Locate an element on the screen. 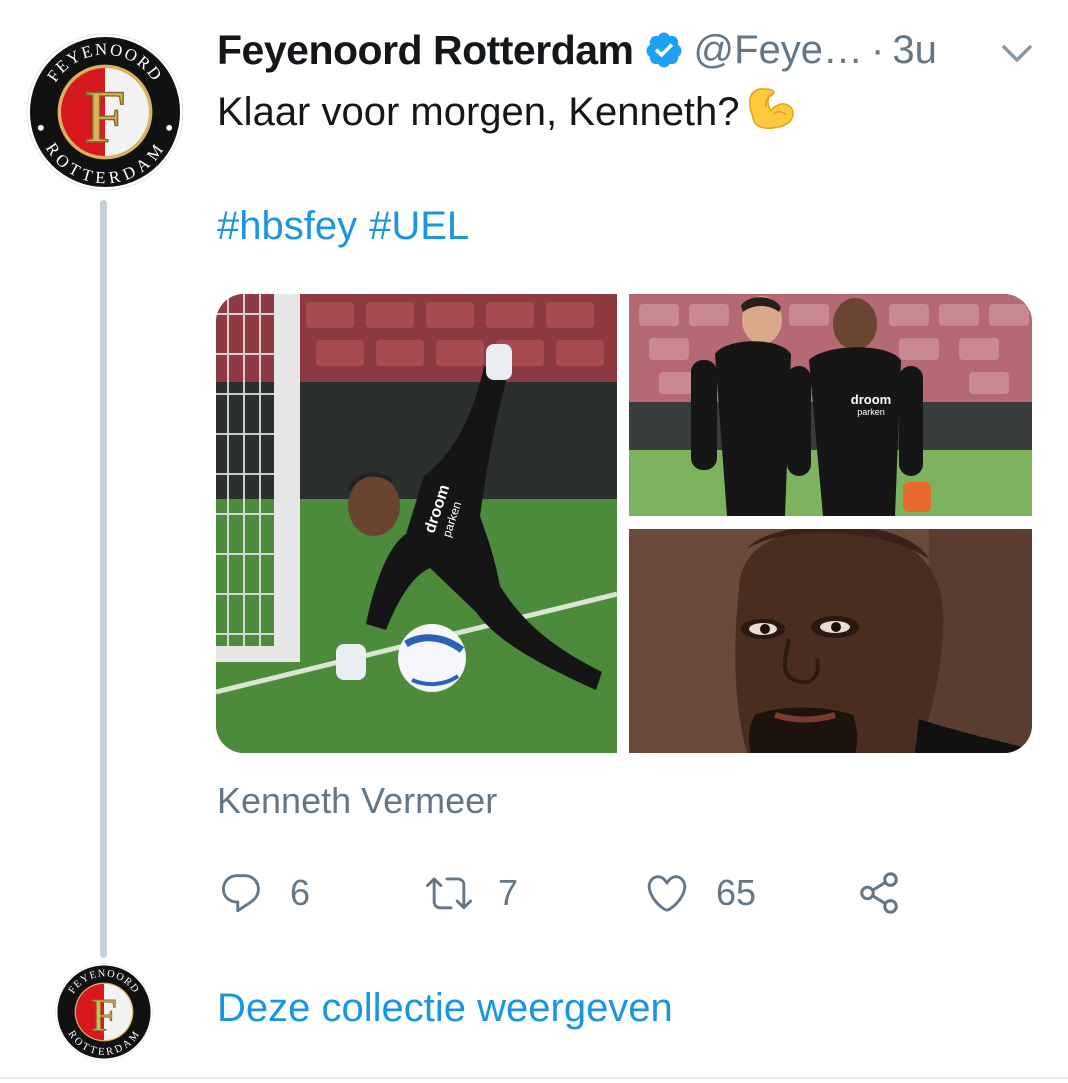 The height and width of the screenshot is (1083, 1068). tweet-text-body: Klaar voor morgen, Kenneth? is located at coordinates (478, 112).